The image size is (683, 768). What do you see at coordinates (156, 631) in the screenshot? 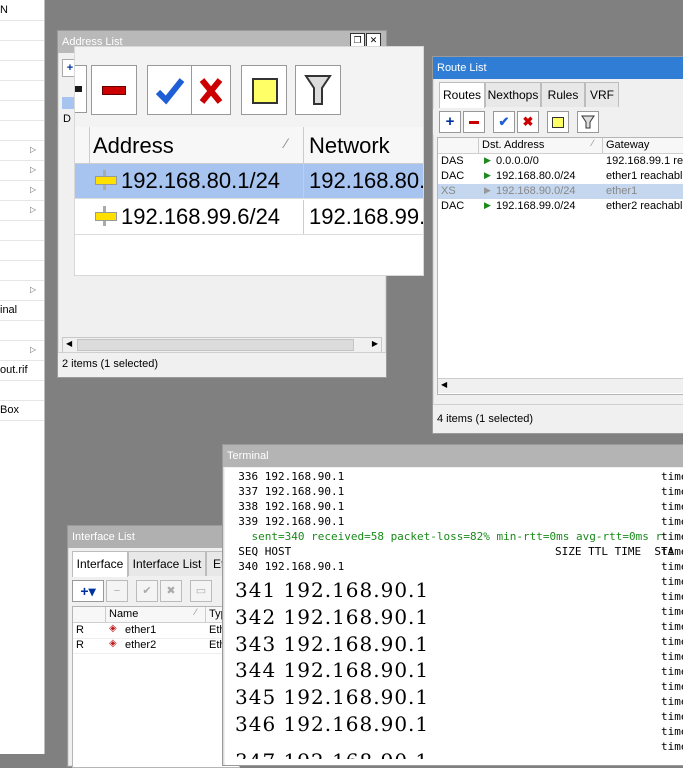
I see `table-row: R ◈ ether1 Eth` at bounding box center [156, 631].